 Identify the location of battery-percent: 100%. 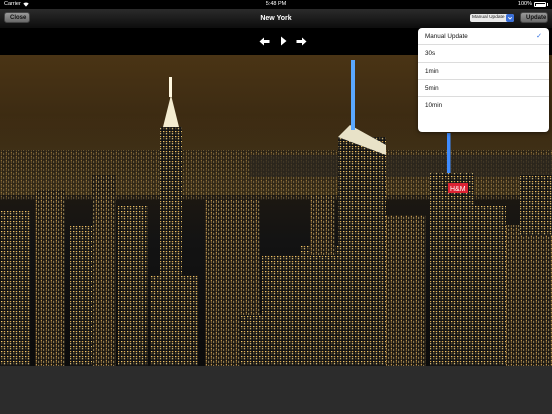
(524, 4).